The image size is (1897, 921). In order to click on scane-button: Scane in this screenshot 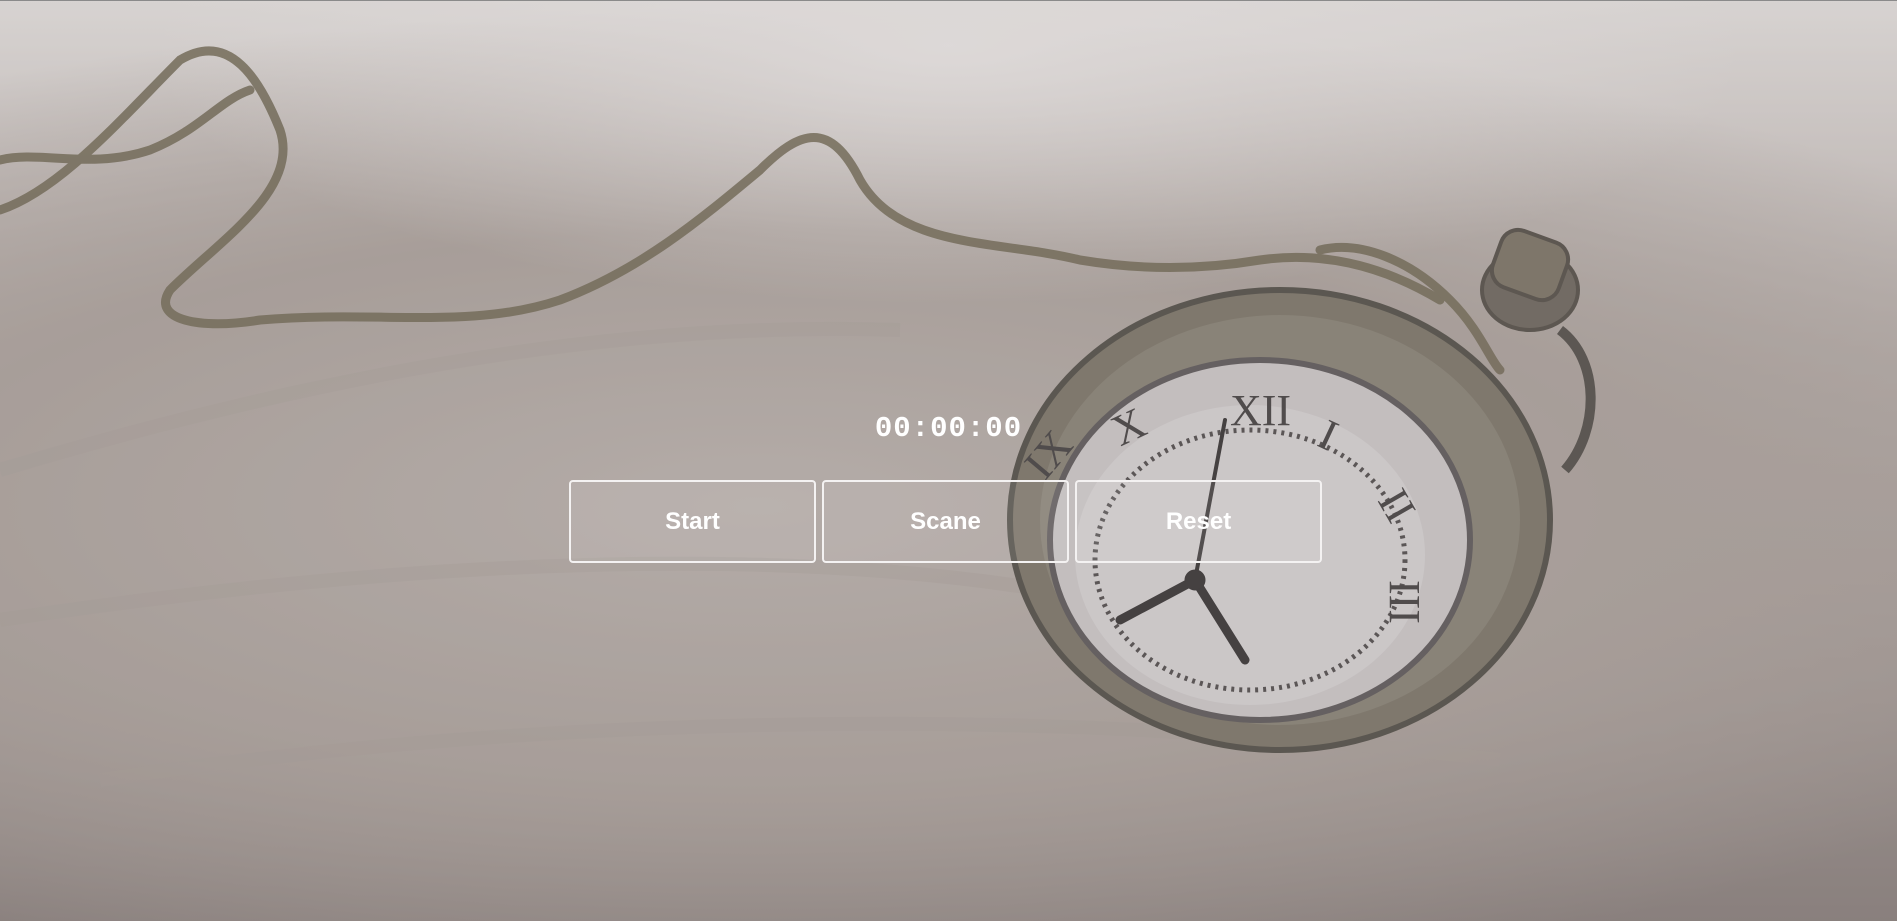, I will do `click(945, 521)`.